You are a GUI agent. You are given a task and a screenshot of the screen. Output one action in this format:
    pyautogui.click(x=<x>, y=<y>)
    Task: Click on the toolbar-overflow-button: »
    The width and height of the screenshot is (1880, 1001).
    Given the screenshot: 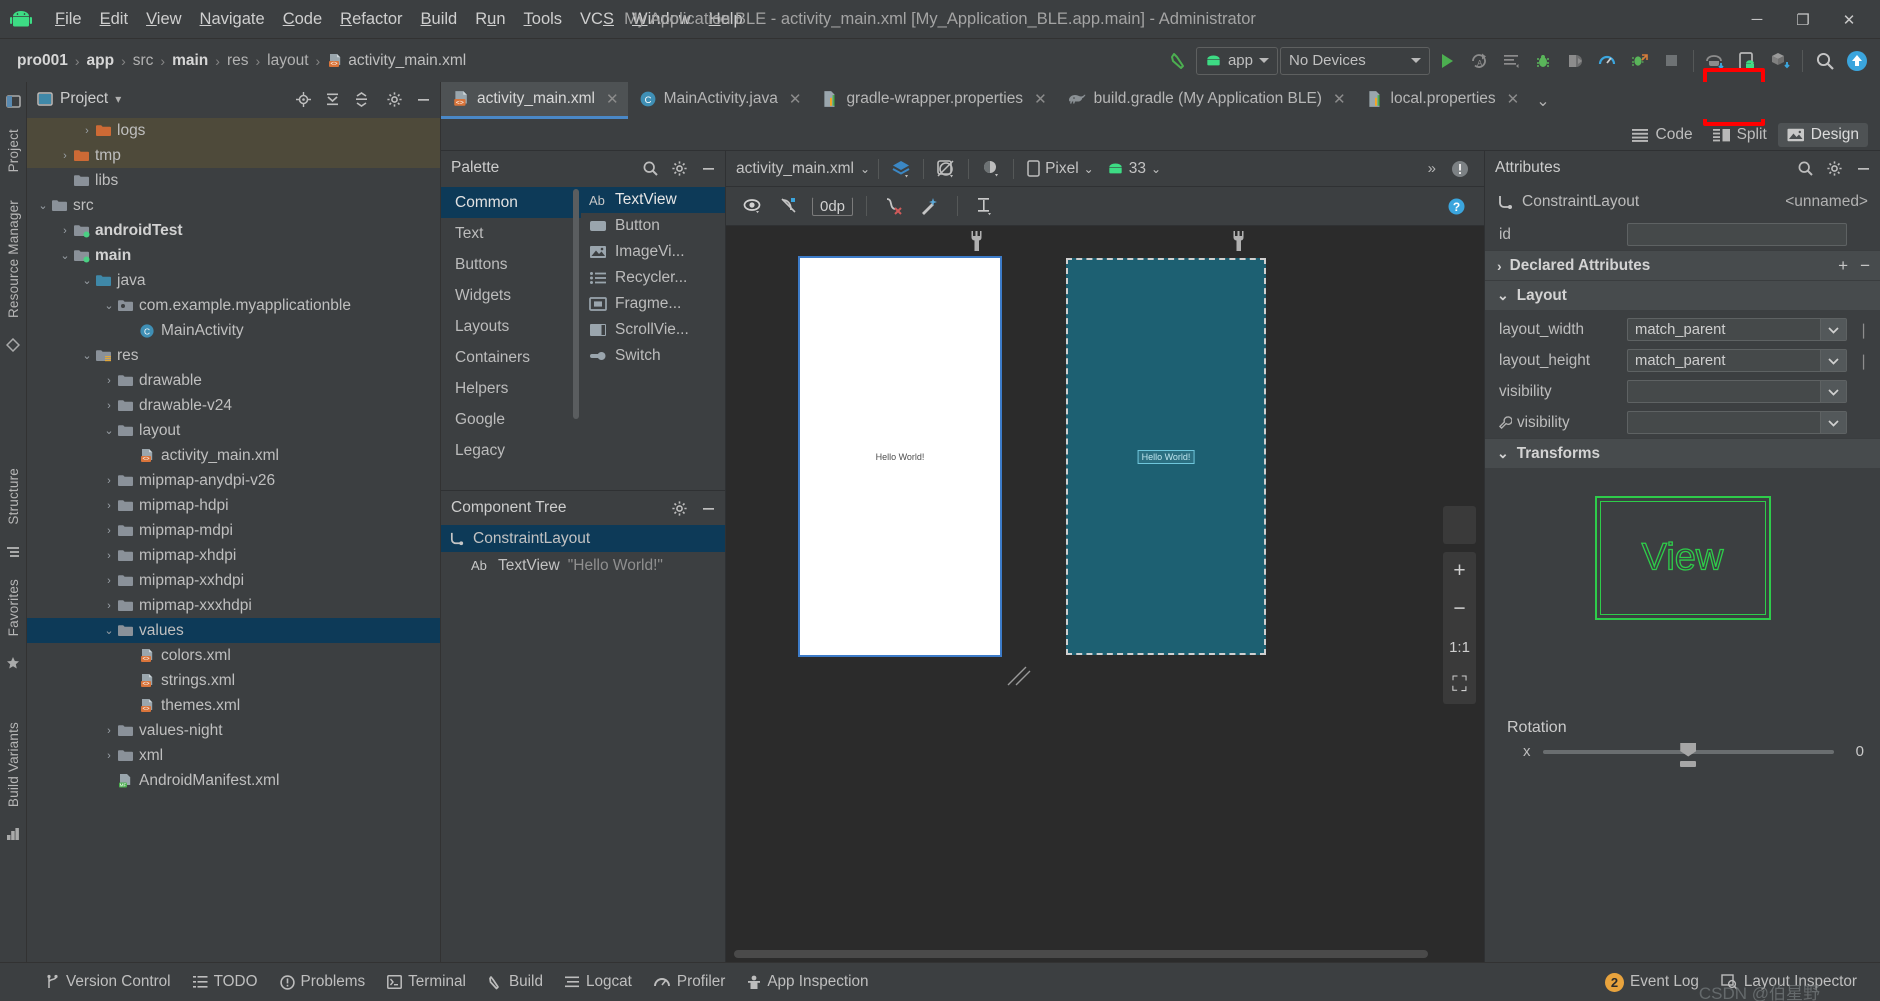 What is the action you would take?
    pyautogui.click(x=1432, y=168)
    